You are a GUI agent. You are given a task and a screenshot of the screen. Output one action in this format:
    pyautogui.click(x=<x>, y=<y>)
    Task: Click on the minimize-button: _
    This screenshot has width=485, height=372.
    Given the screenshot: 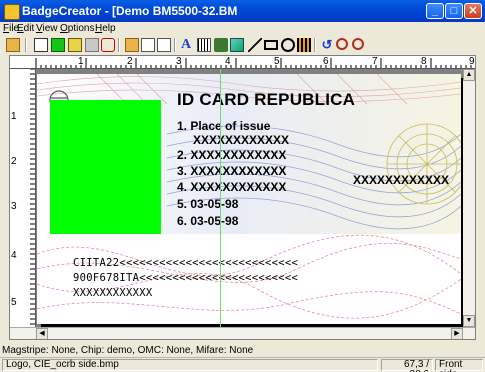 What is the action you would take?
    pyautogui.click(x=435, y=11)
    